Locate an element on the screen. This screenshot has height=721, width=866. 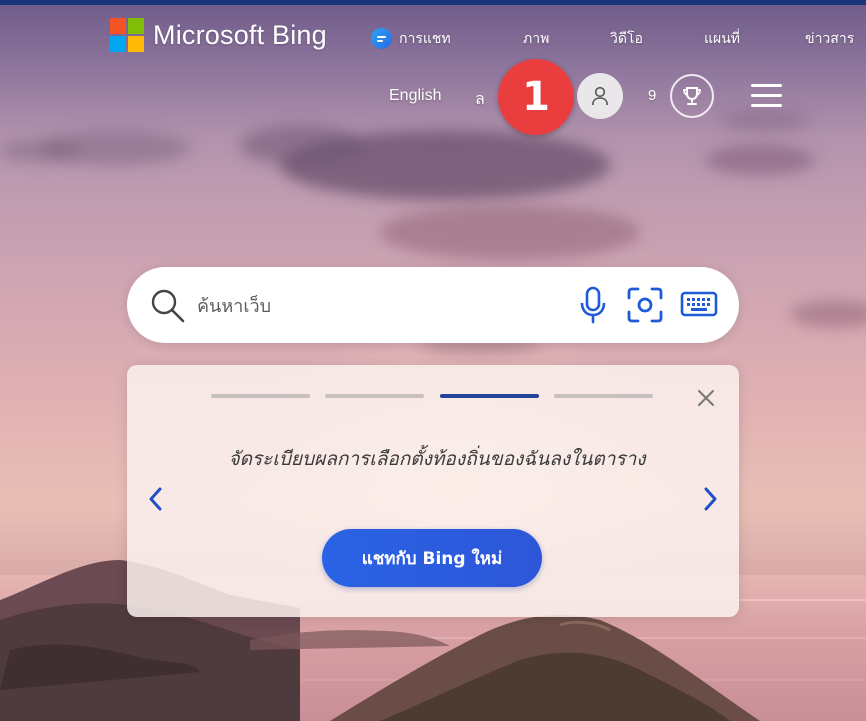
user-icon is located at coordinates (600, 96).